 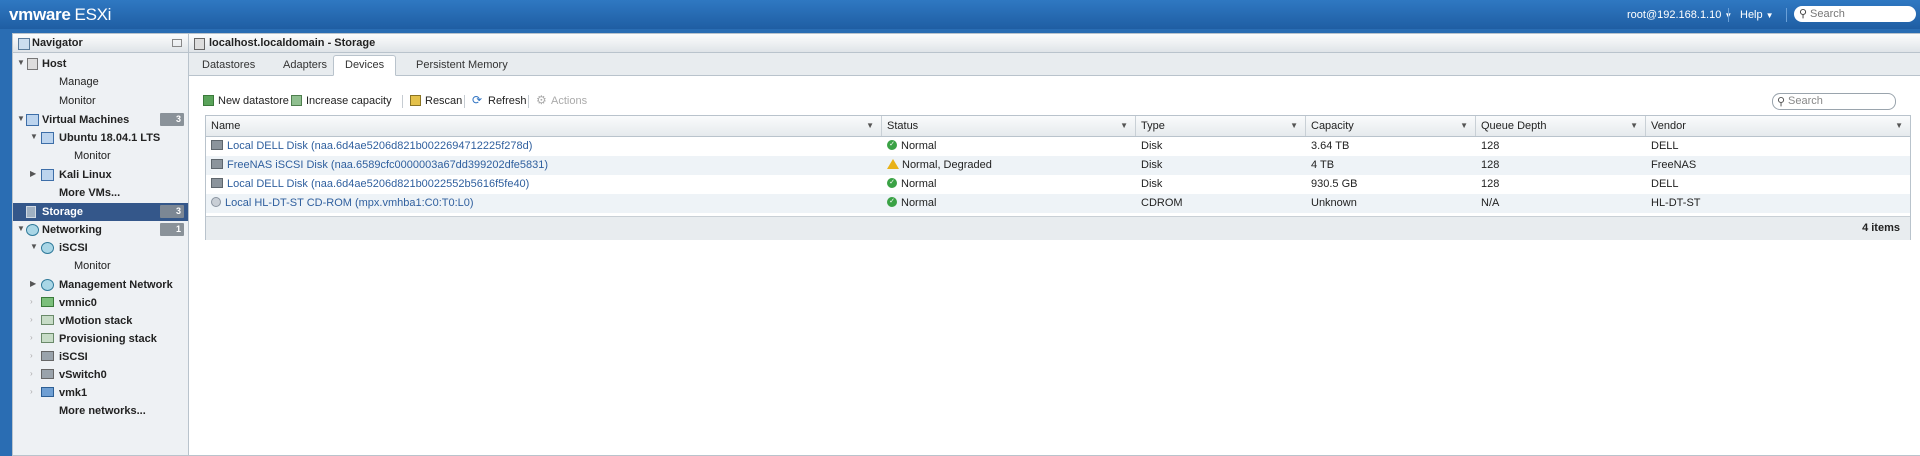 What do you see at coordinates (32, 120) in the screenshot?
I see `vm-icon` at bounding box center [32, 120].